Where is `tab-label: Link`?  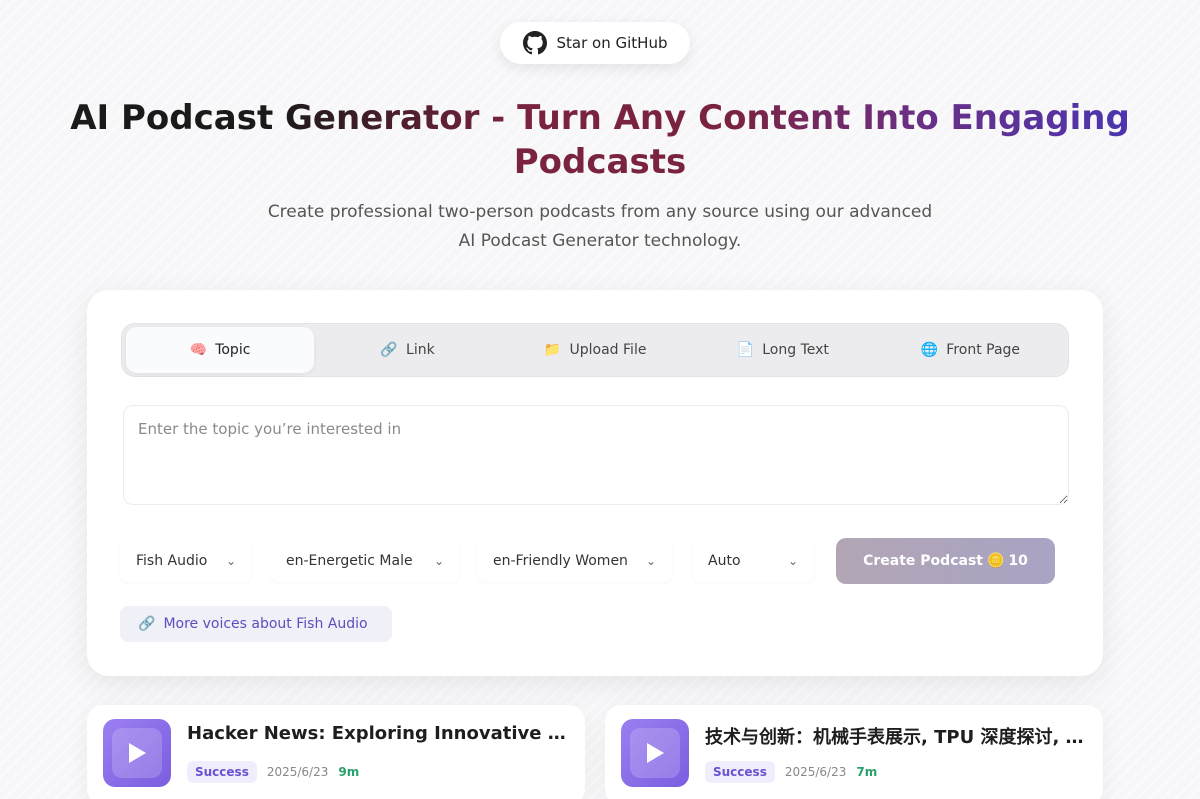 tab-label: Link is located at coordinates (420, 350).